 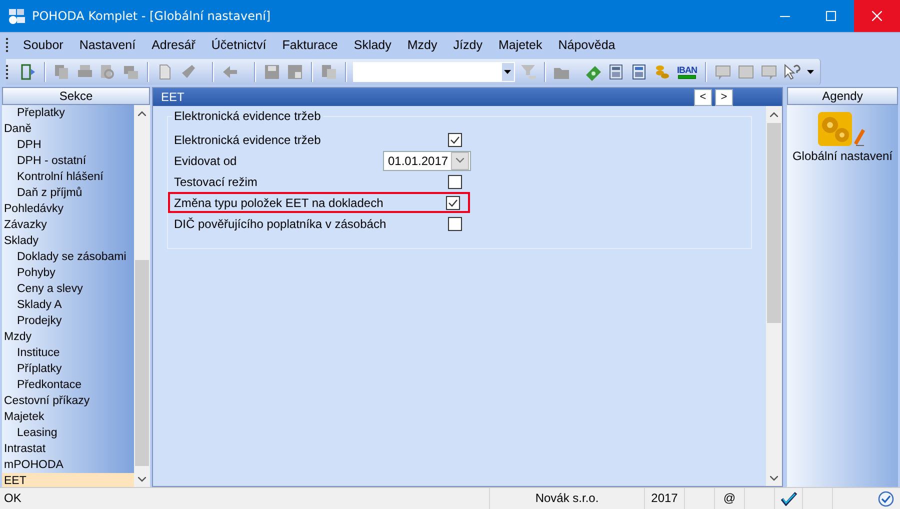 I want to click on section-item: Přeplatky, so click(x=68, y=113).